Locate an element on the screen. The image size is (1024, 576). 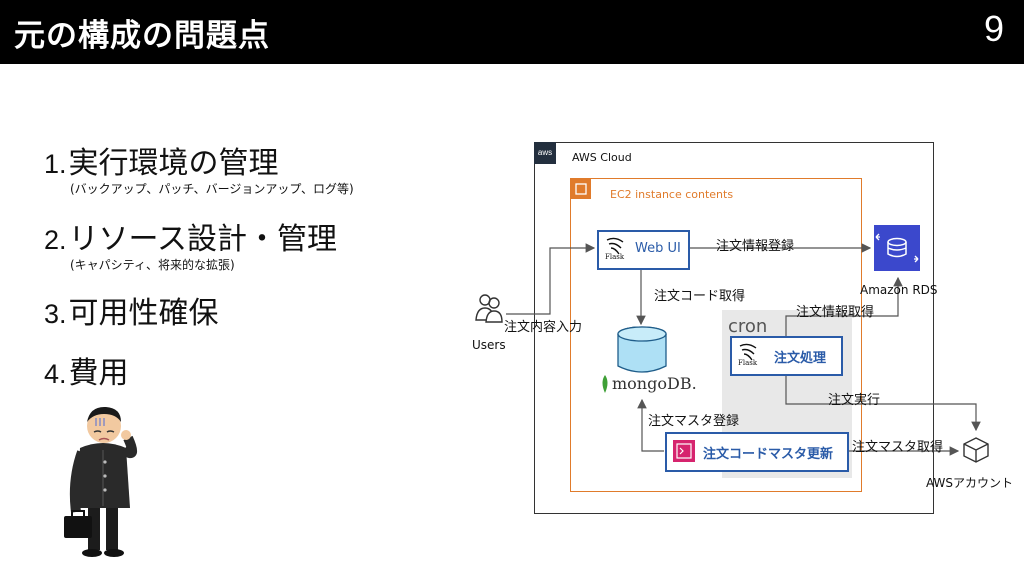
users-input-label: 注文内容入力 is located at coordinates (543, 327).